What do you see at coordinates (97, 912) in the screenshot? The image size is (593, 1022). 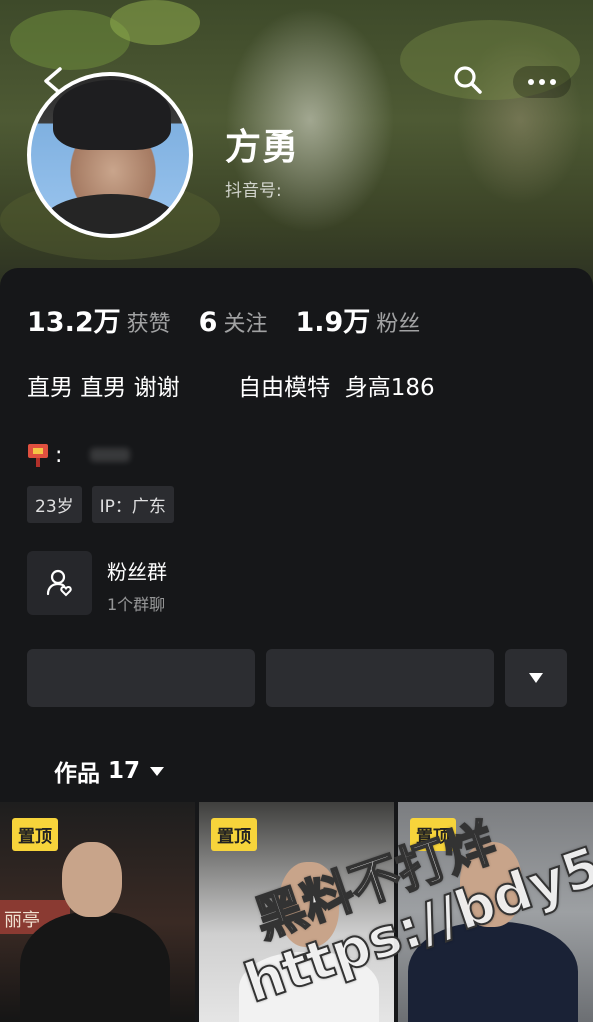 I see `video-thumbnail: 丽亭 置顶` at bounding box center [97, 912].